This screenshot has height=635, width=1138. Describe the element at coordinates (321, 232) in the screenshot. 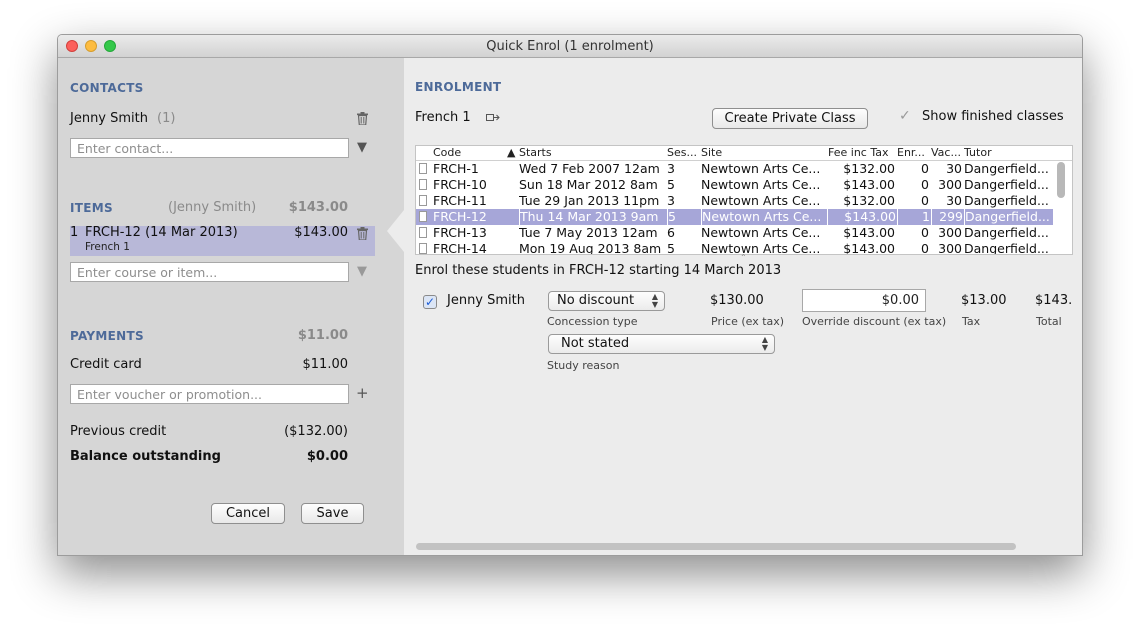

I see `item-price: $143.00` at that location.